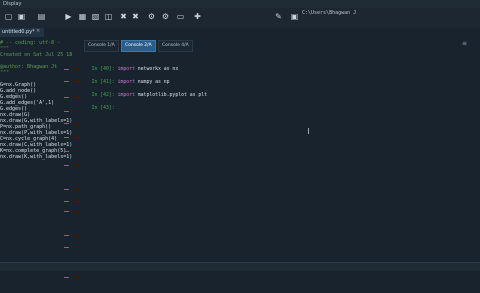  Describe the element at coordinates (36, 157) in the screenshot. I see `editor-line: nx.draw(K,with_labels=1)` at that location.